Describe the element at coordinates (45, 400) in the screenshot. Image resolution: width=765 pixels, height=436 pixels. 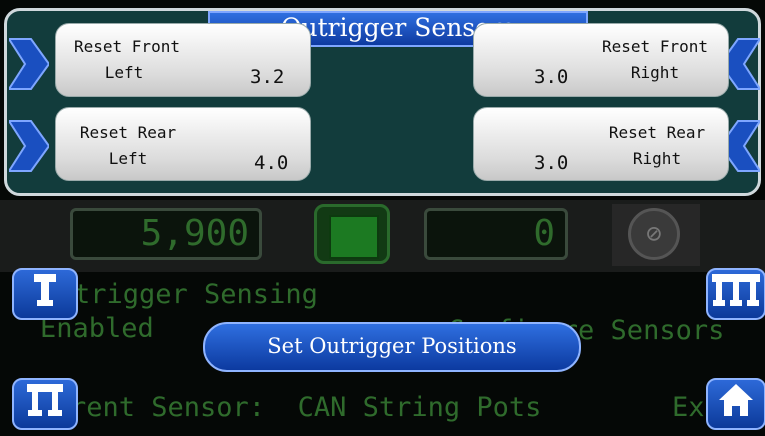
I see `outrigger-pair-icon` at that location.